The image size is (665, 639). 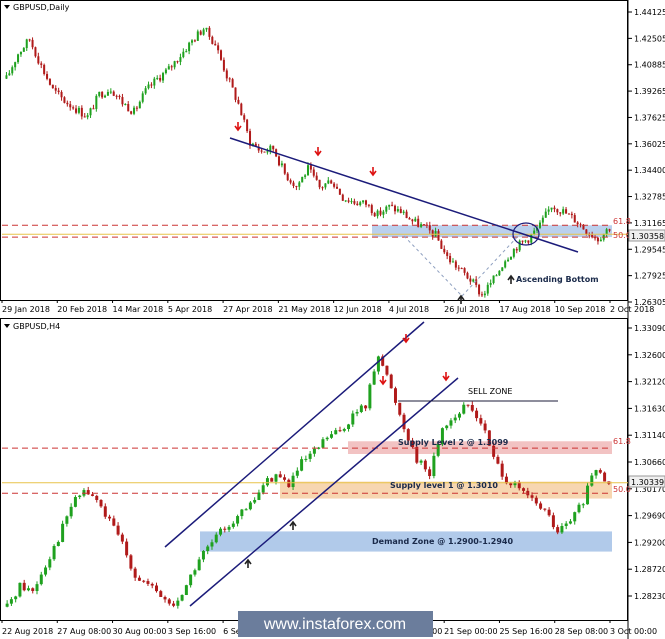 What do you see at coordinates (7, 326) in the screenshot?
I see `chevron-down-icon` at bounding box center [7, 326].